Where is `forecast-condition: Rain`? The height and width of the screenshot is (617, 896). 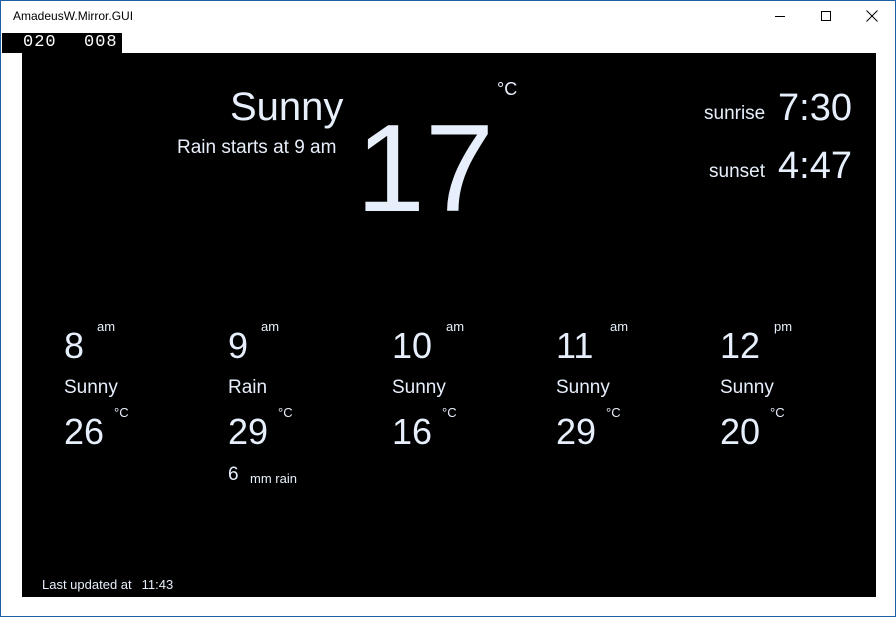 forecast-condition: Rain is located at coordinates (248, 387).